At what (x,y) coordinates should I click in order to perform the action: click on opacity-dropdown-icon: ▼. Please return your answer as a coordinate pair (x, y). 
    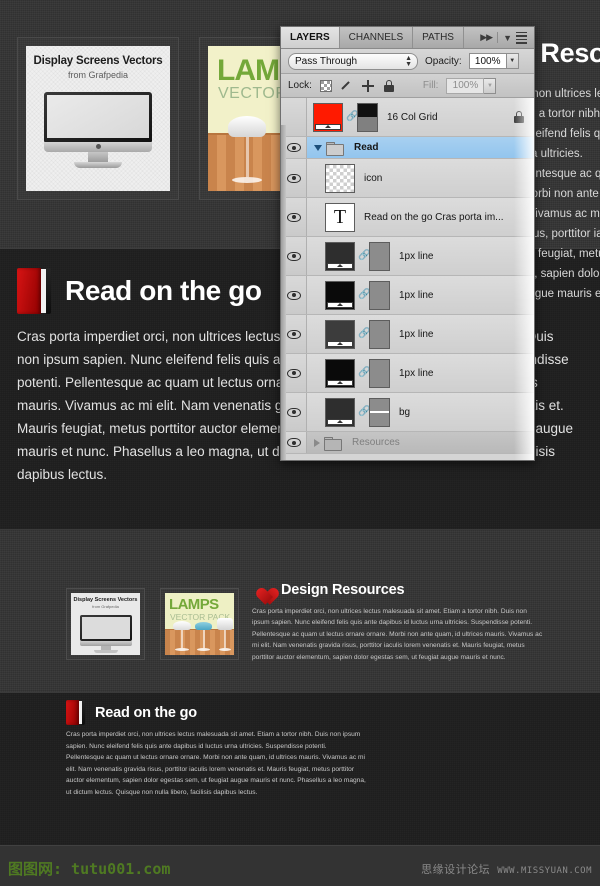
    Looking at the image, I should click on (512, 61).